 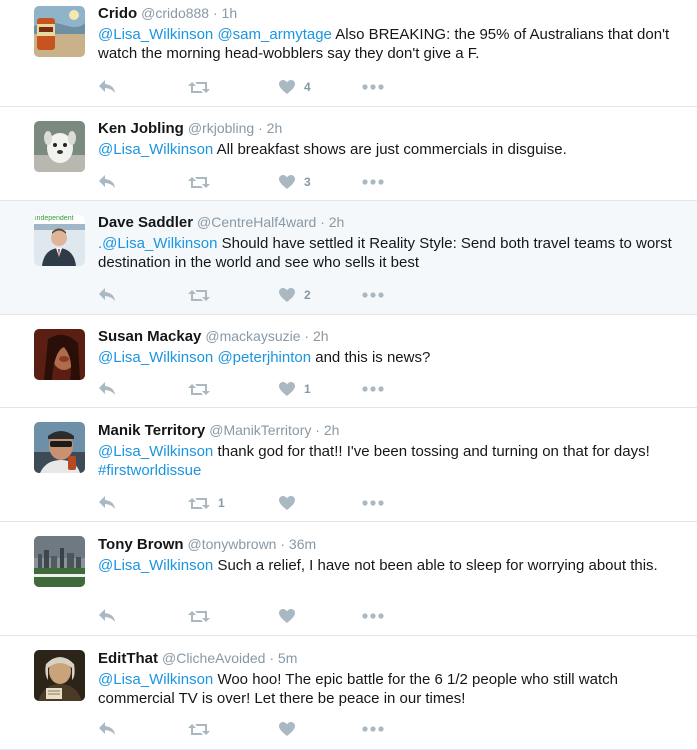 What do you see at coordinates (213, 658) in the screenshot?
I see `user-handle: @ClicheAvoided` at bounding box center [213, 658].